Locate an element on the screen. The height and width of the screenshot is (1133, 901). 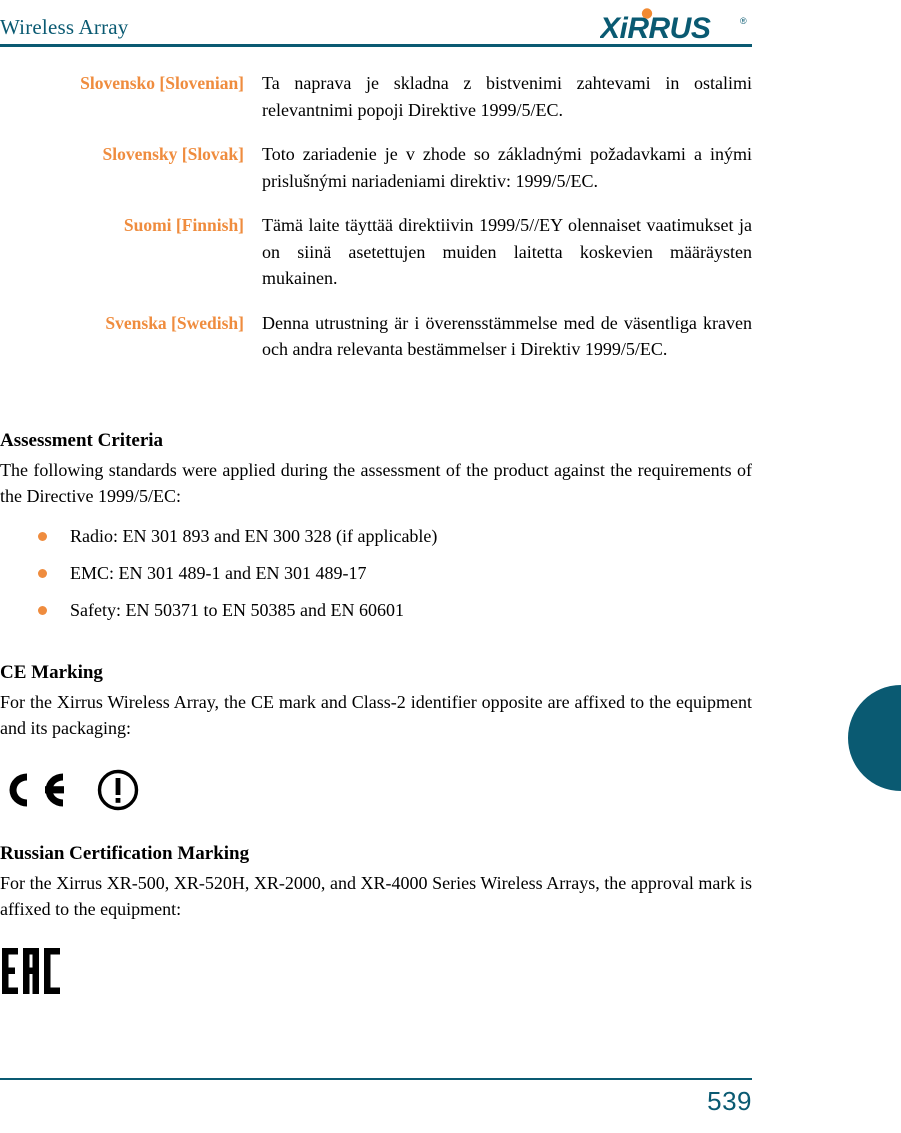
ce-marking-heading: CE Marking is located at coordinates (51, 672).